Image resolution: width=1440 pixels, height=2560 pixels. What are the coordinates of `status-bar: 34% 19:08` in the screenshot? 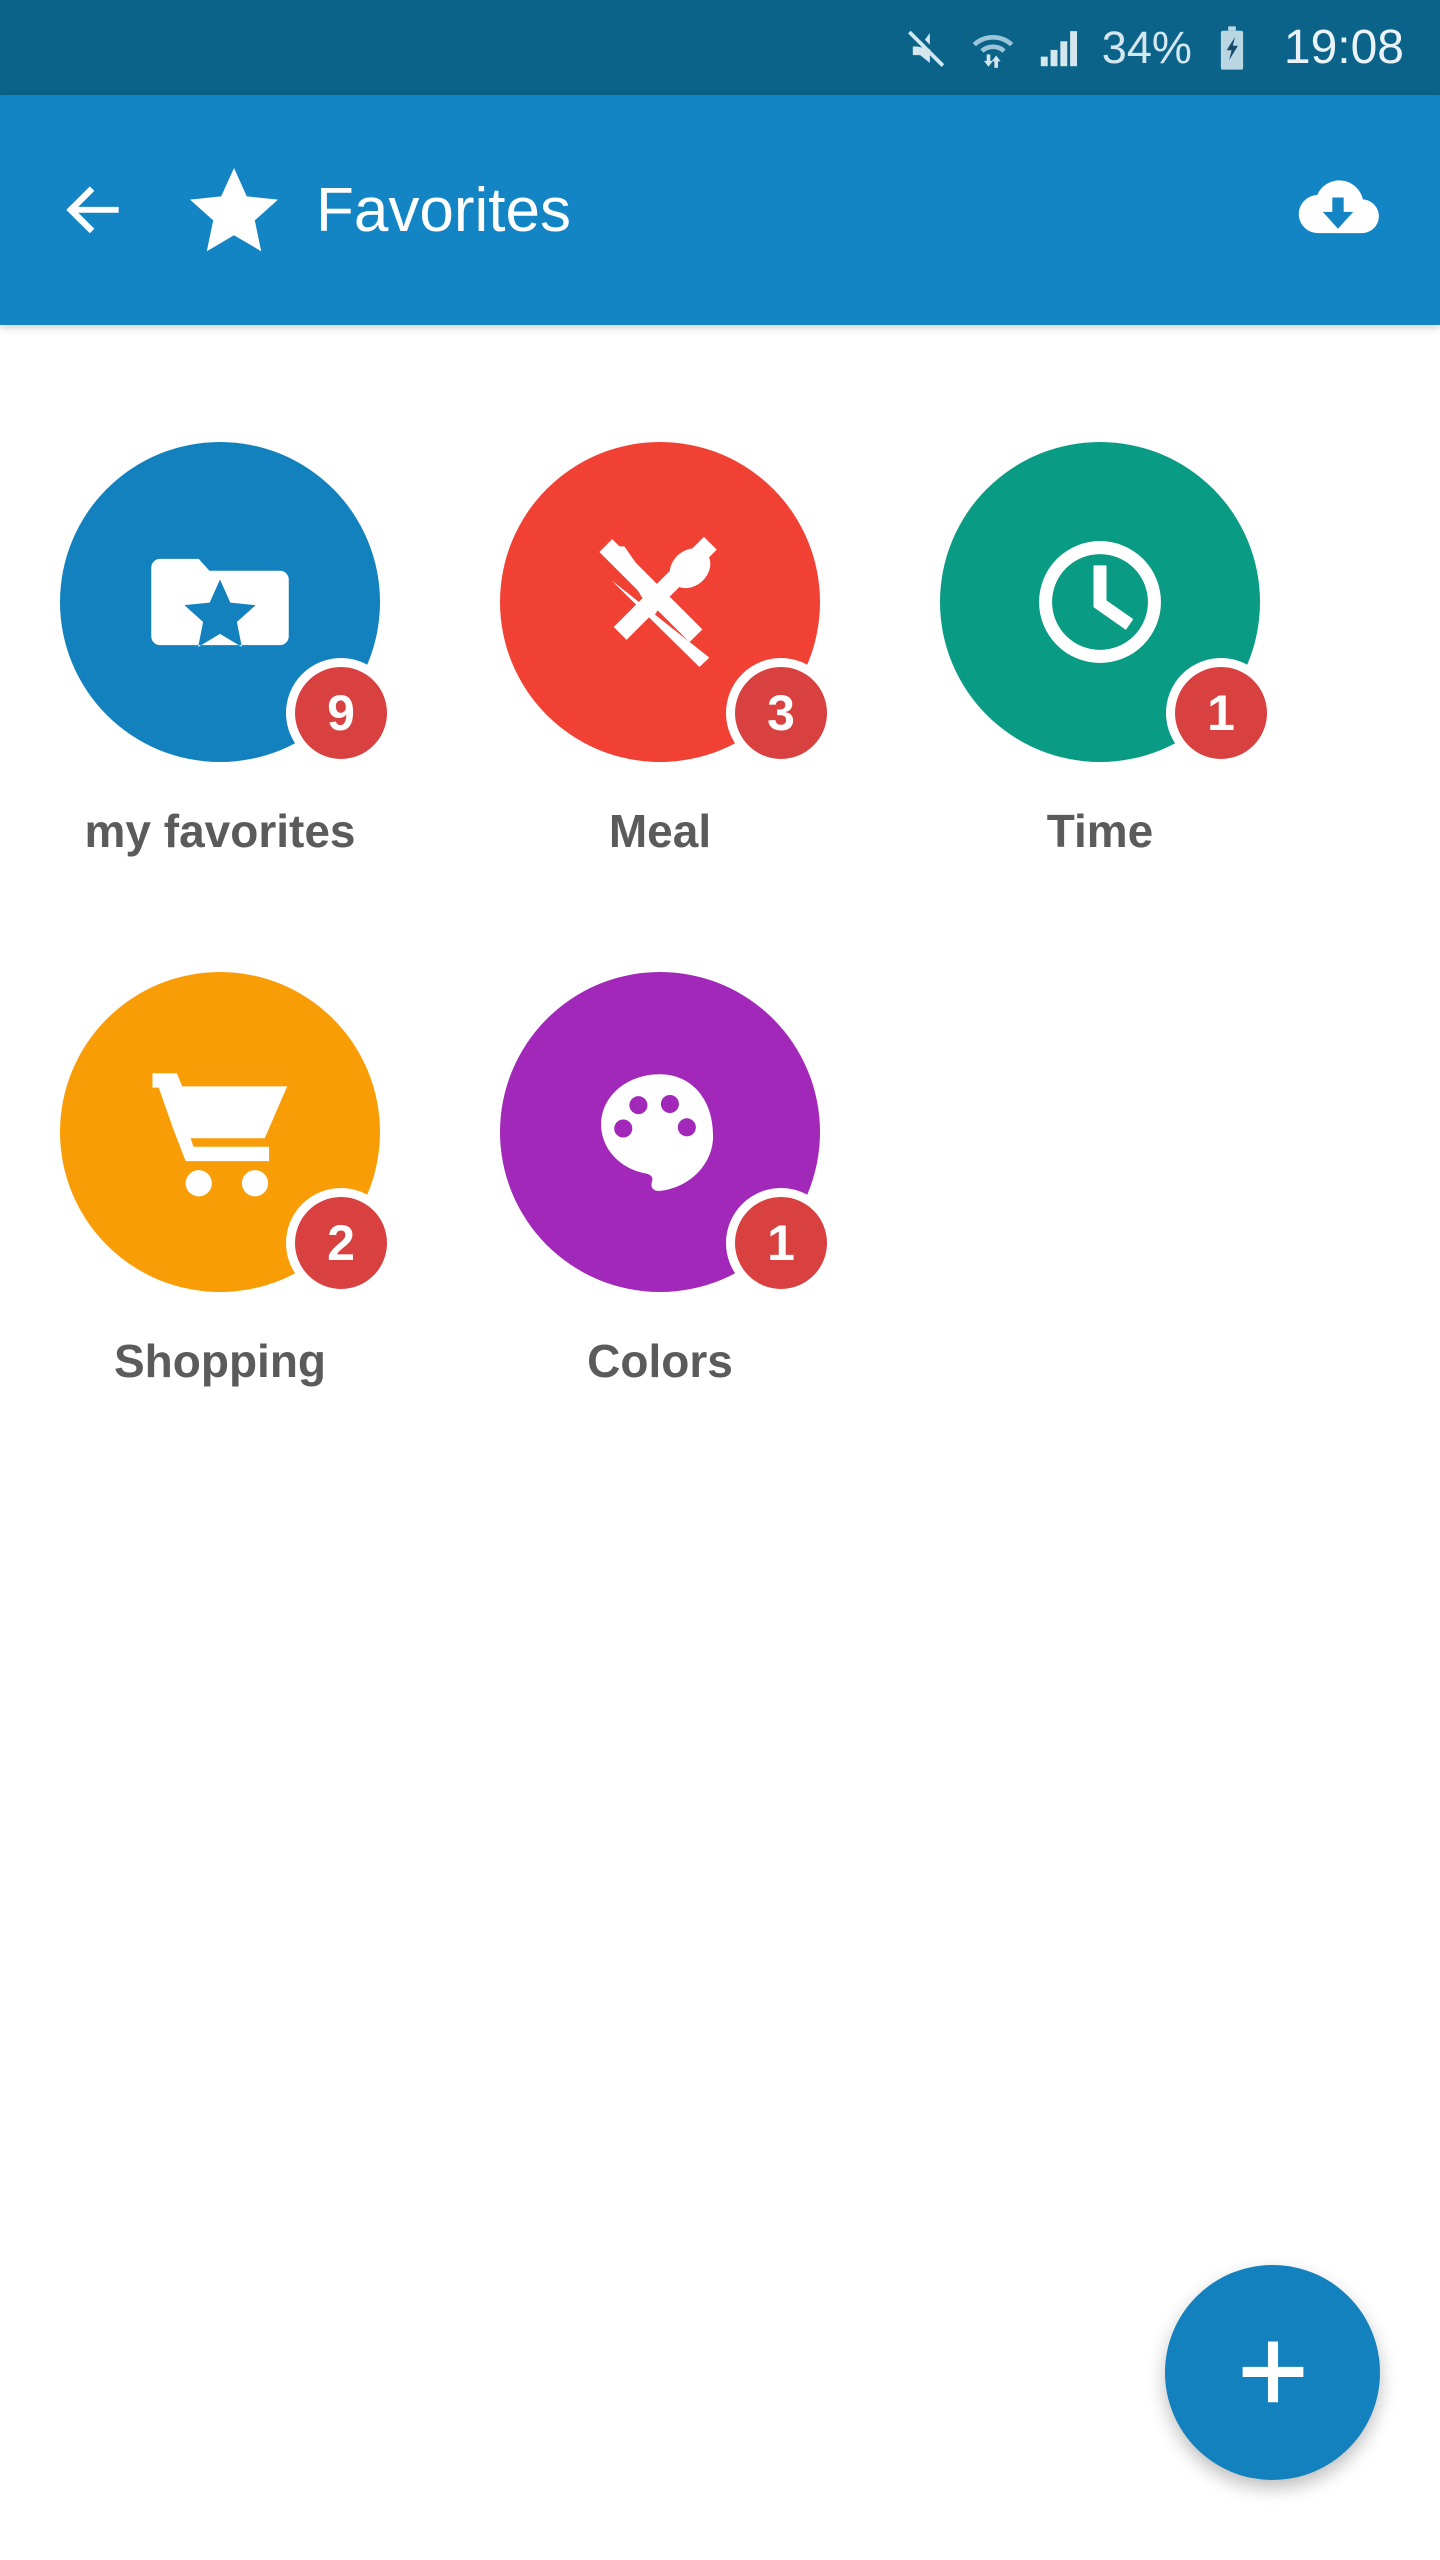 It's located at (720, 47).